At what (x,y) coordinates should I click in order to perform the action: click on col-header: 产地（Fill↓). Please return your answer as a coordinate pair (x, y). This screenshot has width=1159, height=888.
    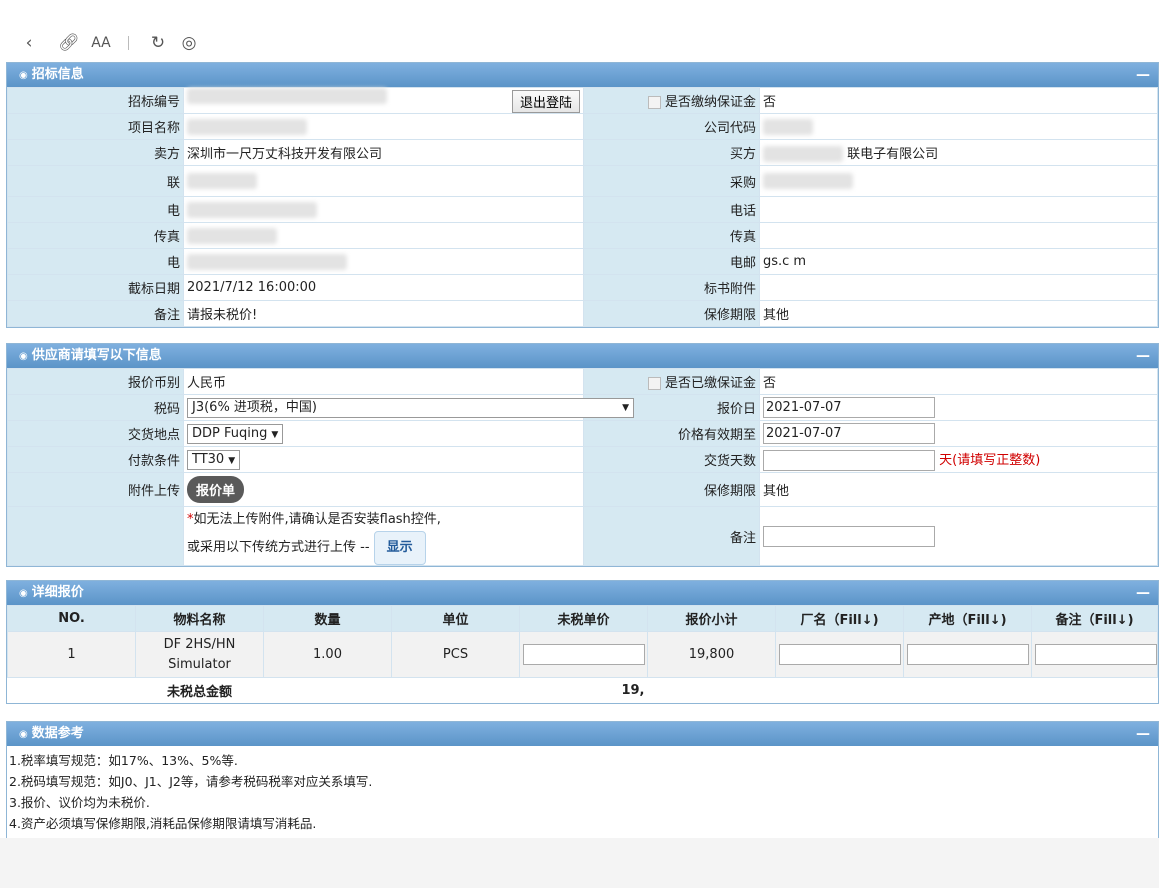
    Looking at the image, I should click on (967, 618).